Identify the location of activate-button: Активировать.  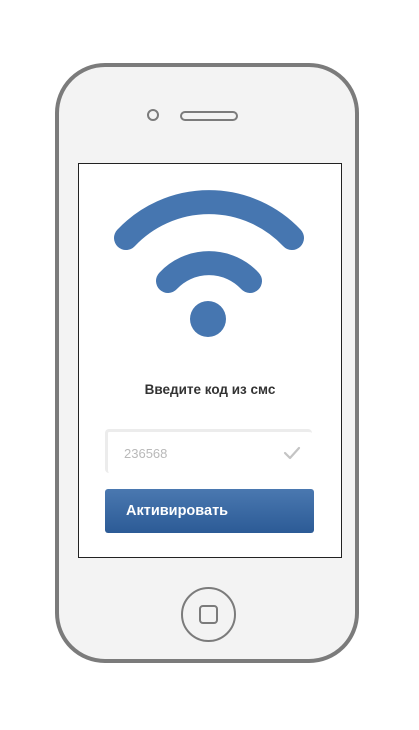
(209, 511).